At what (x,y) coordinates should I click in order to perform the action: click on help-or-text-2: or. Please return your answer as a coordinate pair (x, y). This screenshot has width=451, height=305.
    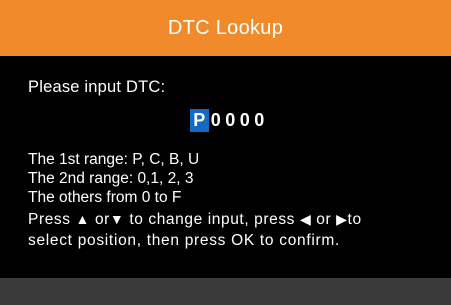
    Looking at the image, I should click on (324, 219).